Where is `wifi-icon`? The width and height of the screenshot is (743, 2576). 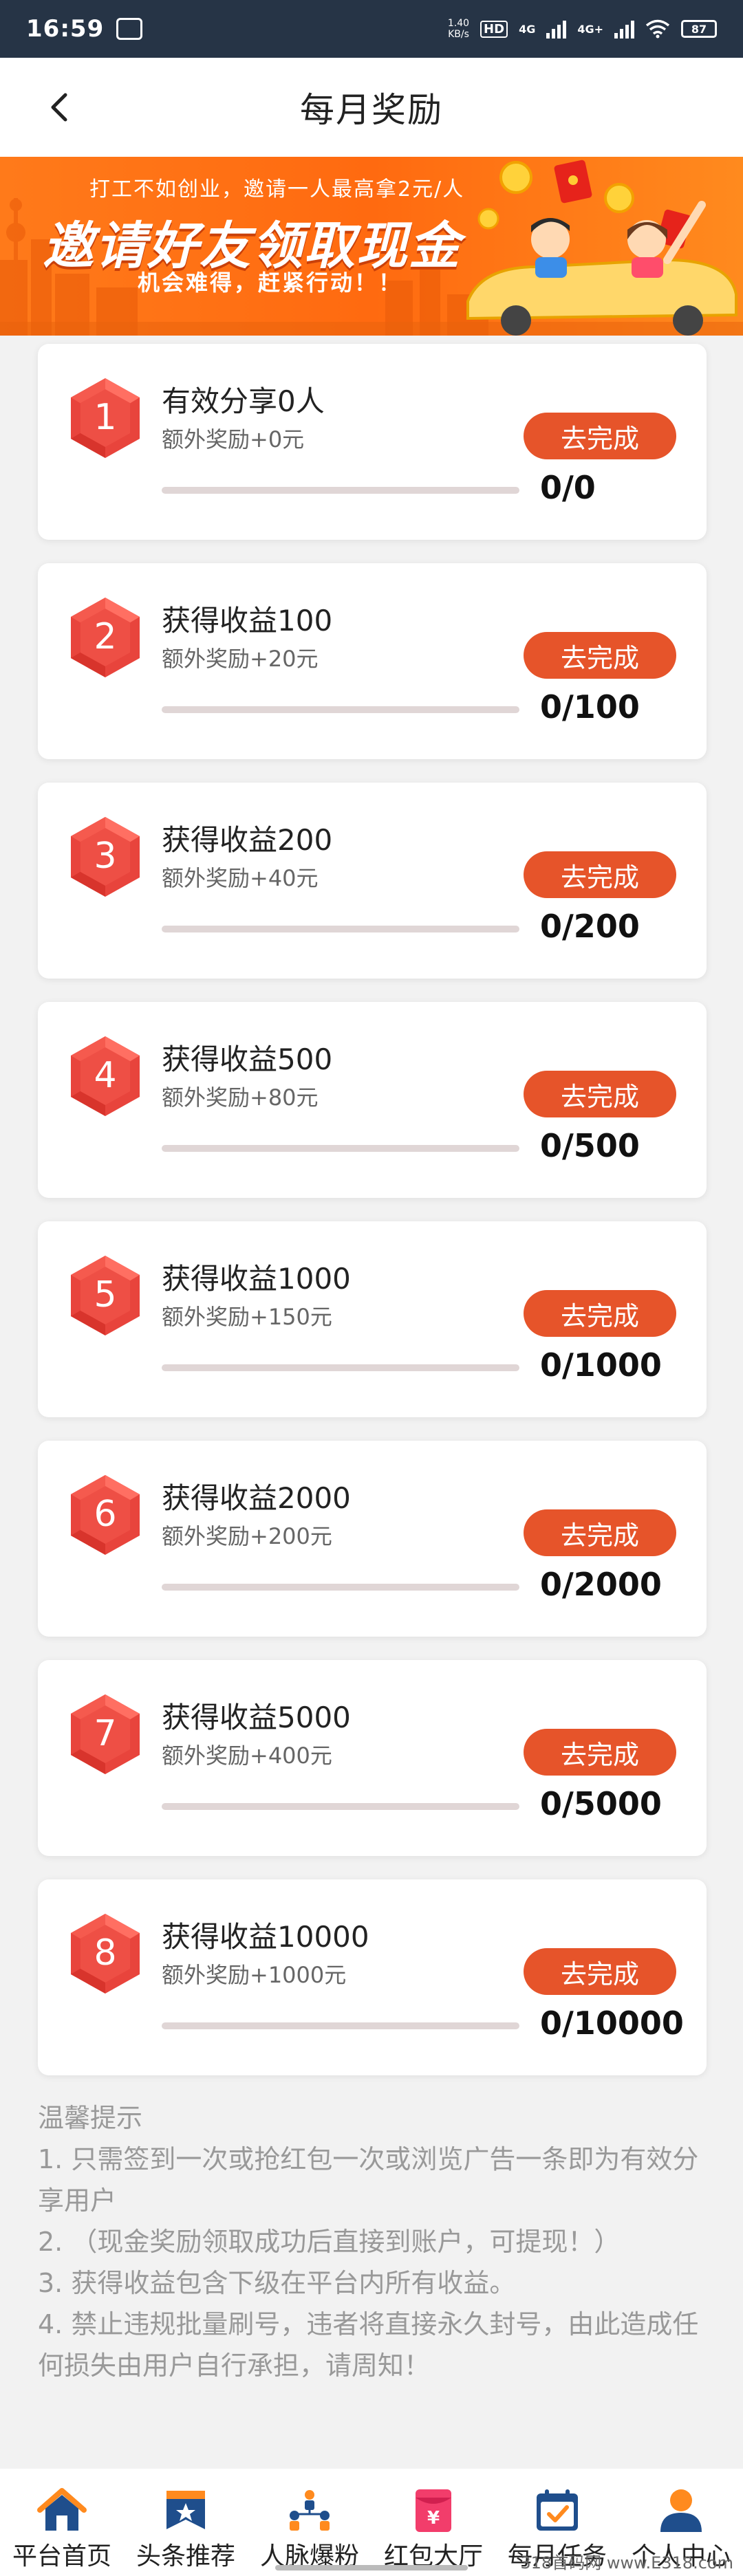 wifi-icon is located at coordinates (657, 29).